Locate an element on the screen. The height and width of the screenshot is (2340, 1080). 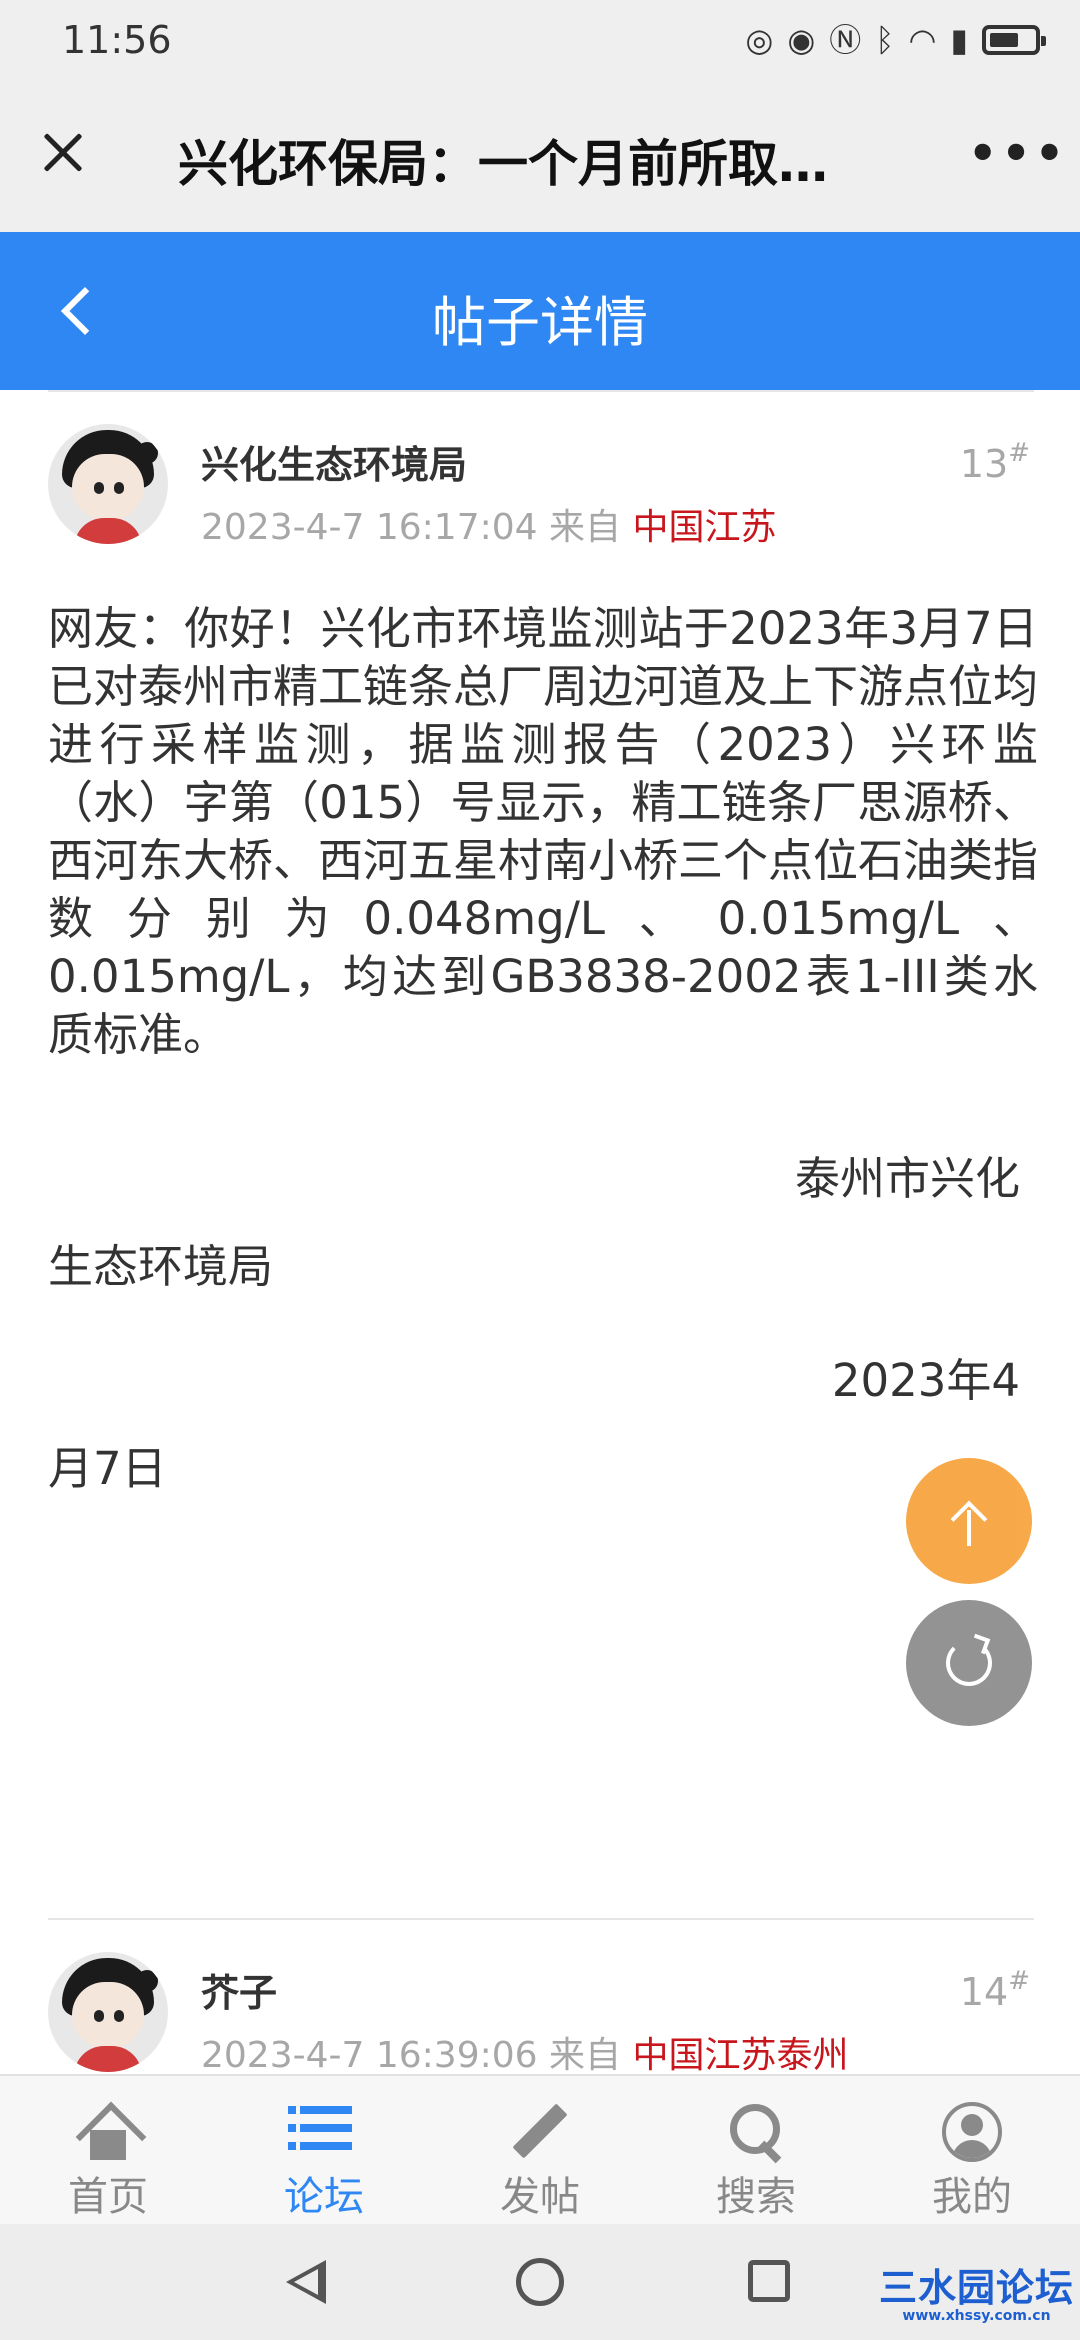
post-date-line2: 月7日 is located at coordinates (107, 1468).